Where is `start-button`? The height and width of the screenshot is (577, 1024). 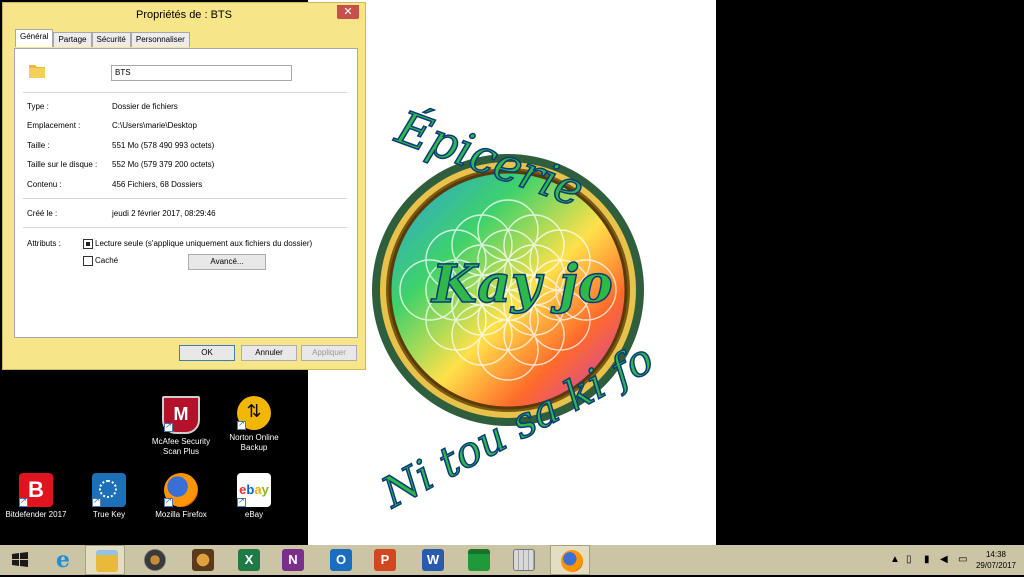
start-button is located at coordinates (20, 560).